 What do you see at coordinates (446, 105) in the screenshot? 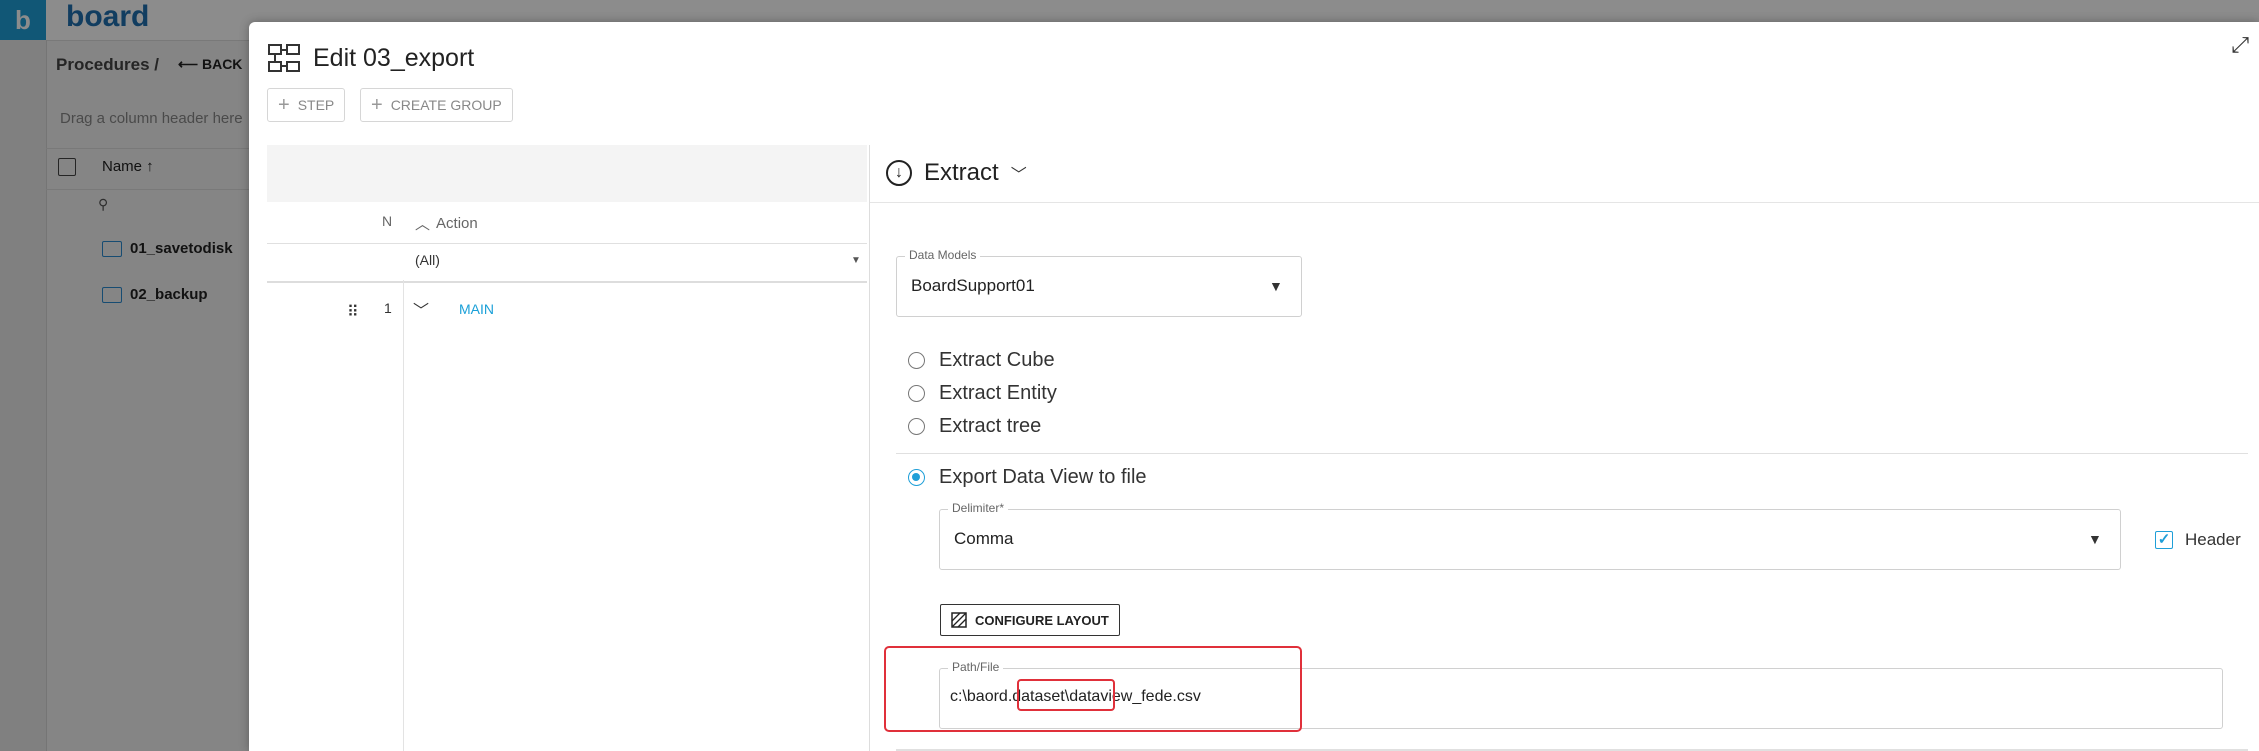
I see `create-group-label: CREATE GROUP` at bounding box center [446, 105].